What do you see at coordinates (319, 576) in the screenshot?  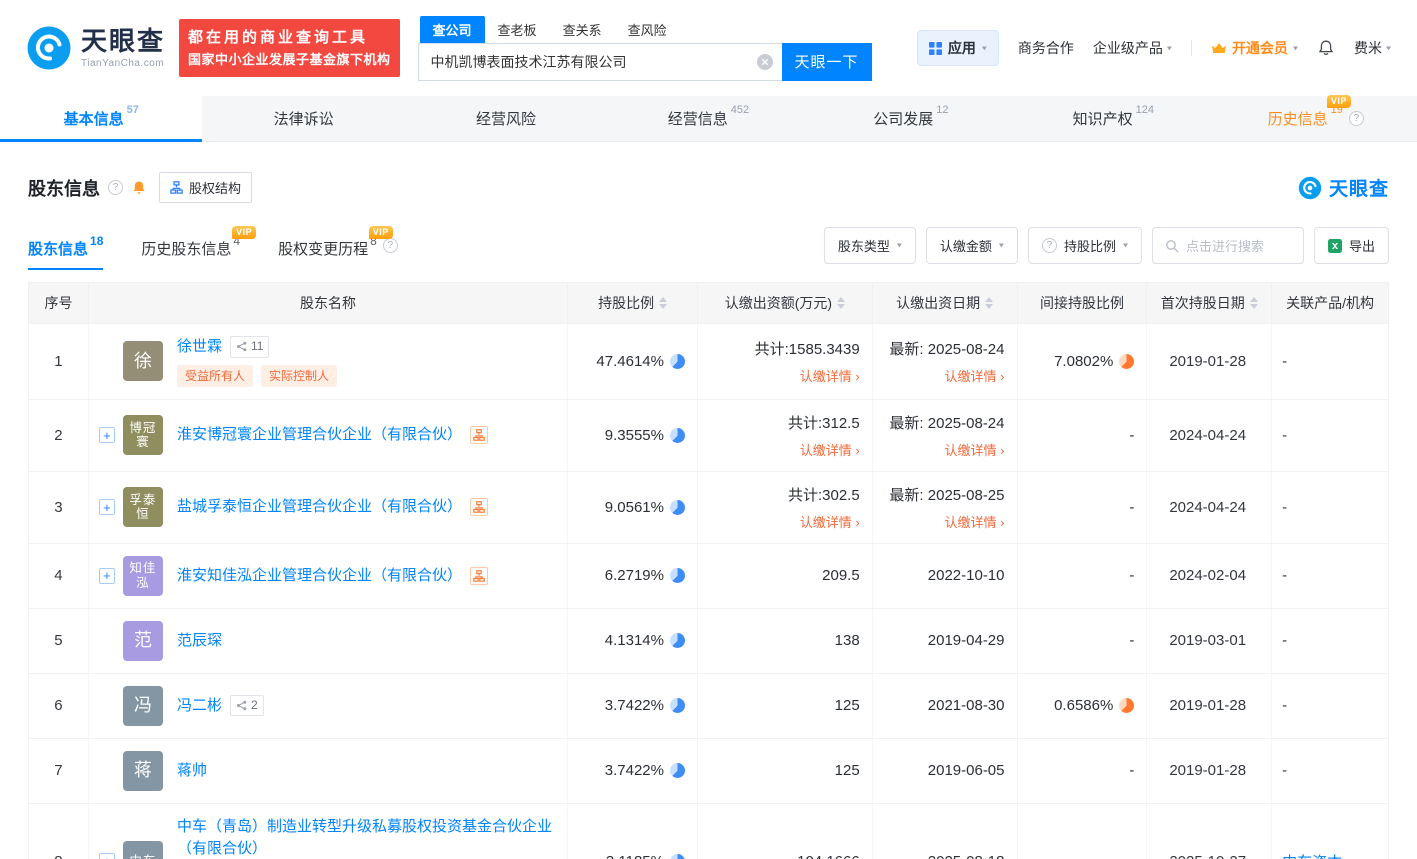 I see `shareholder-name-link: 淮安知佳泓企业管理合伙企业（有限合伙）` at bounding box center [319, 576].